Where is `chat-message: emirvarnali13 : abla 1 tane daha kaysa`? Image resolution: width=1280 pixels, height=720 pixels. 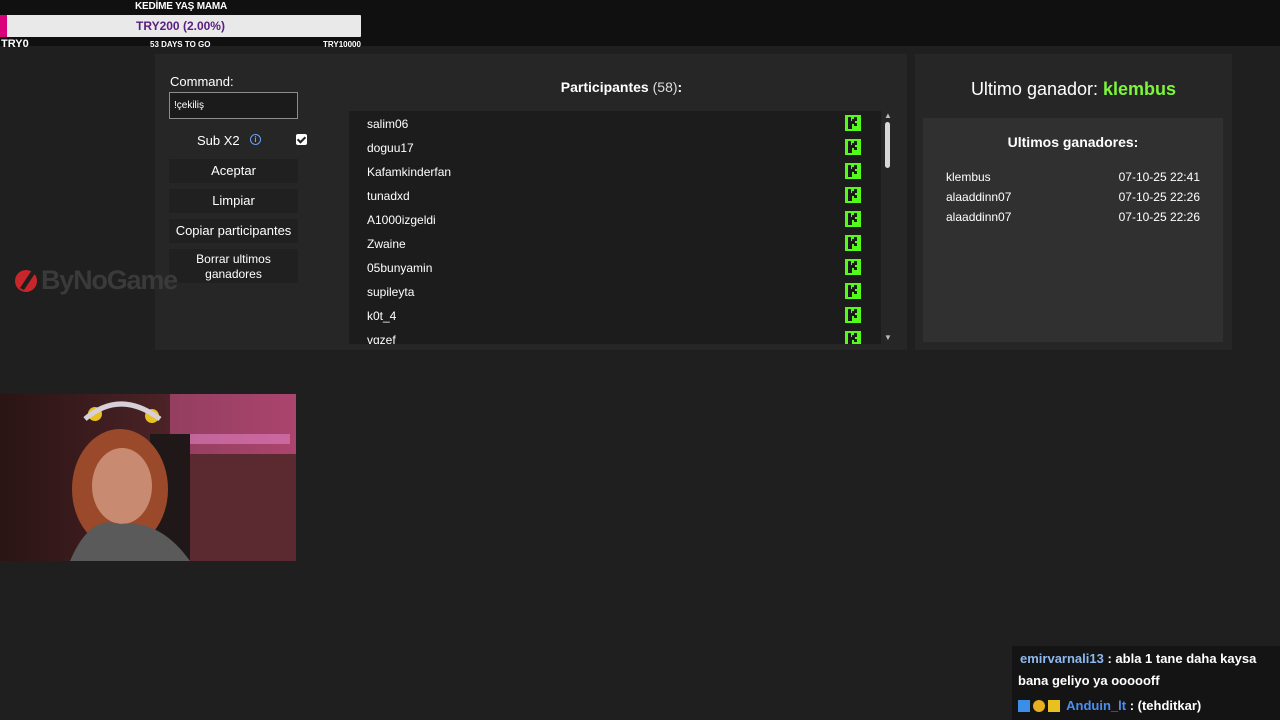
chat-message: emirvarnali13 : abla 1 tane daha kaysa is located at coordinates (1138, 659).